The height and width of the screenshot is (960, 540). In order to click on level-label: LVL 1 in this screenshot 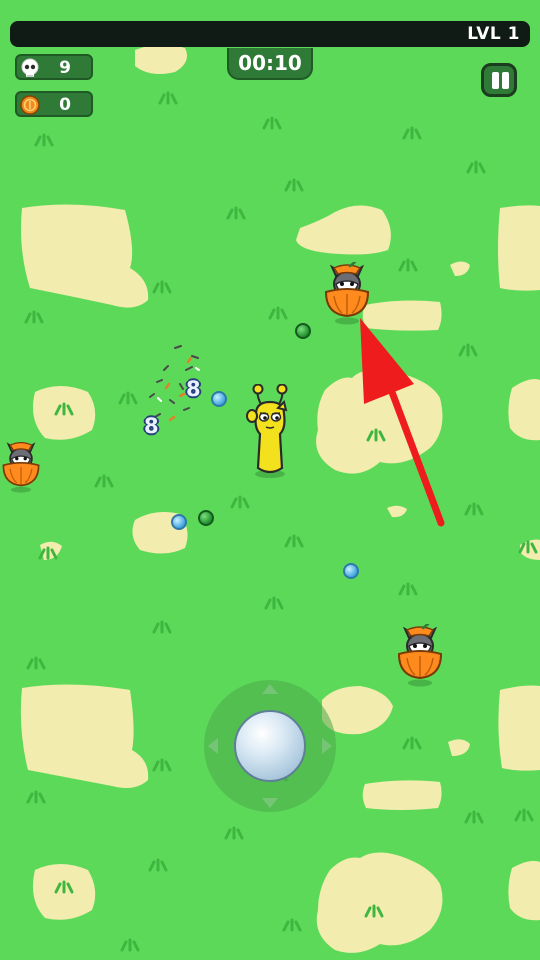, I will do `click(493, 34)`.